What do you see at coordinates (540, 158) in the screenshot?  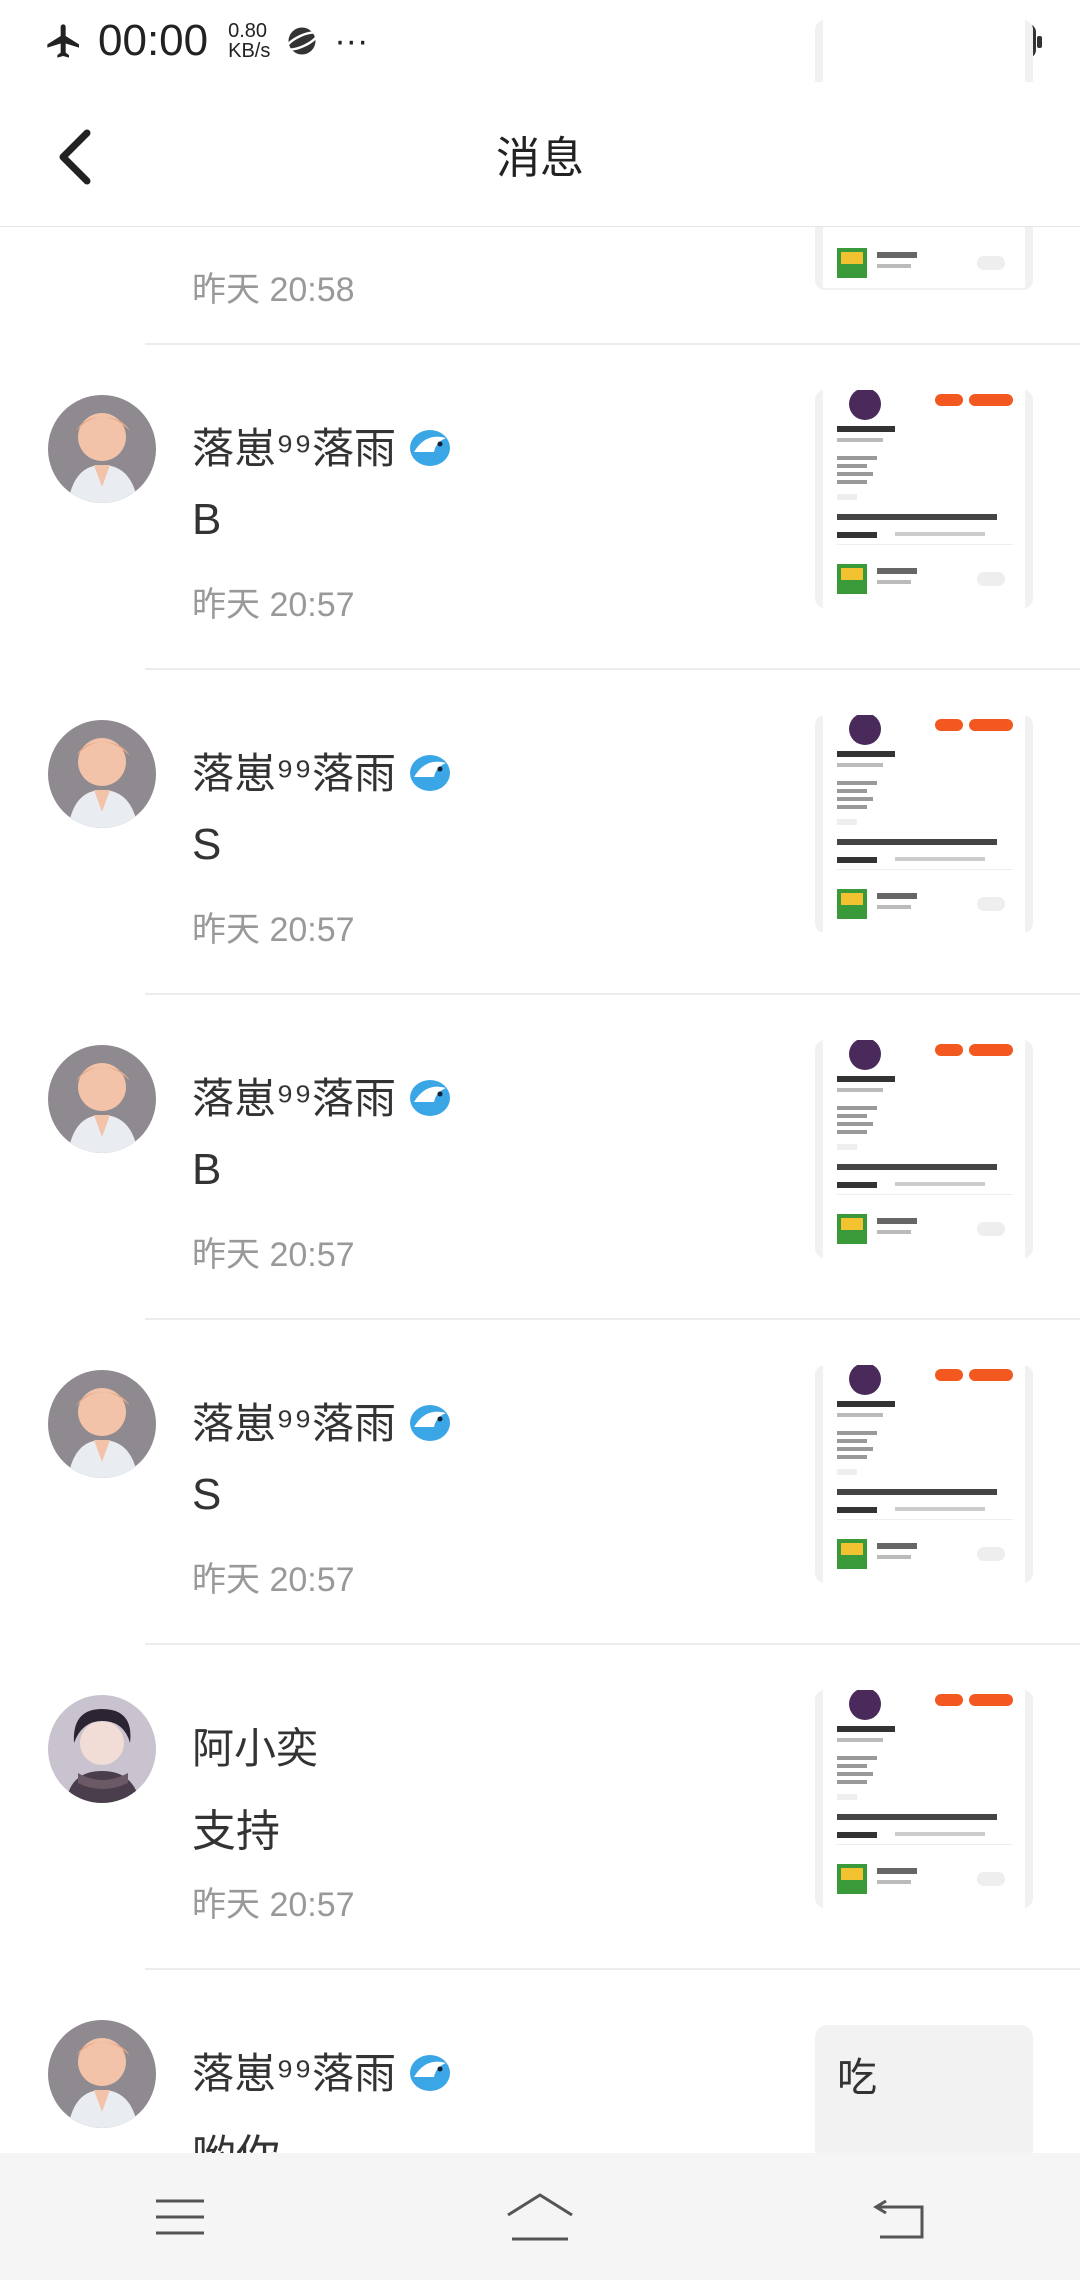 I see `page-title: 消息` at bounding box center [540, 158].